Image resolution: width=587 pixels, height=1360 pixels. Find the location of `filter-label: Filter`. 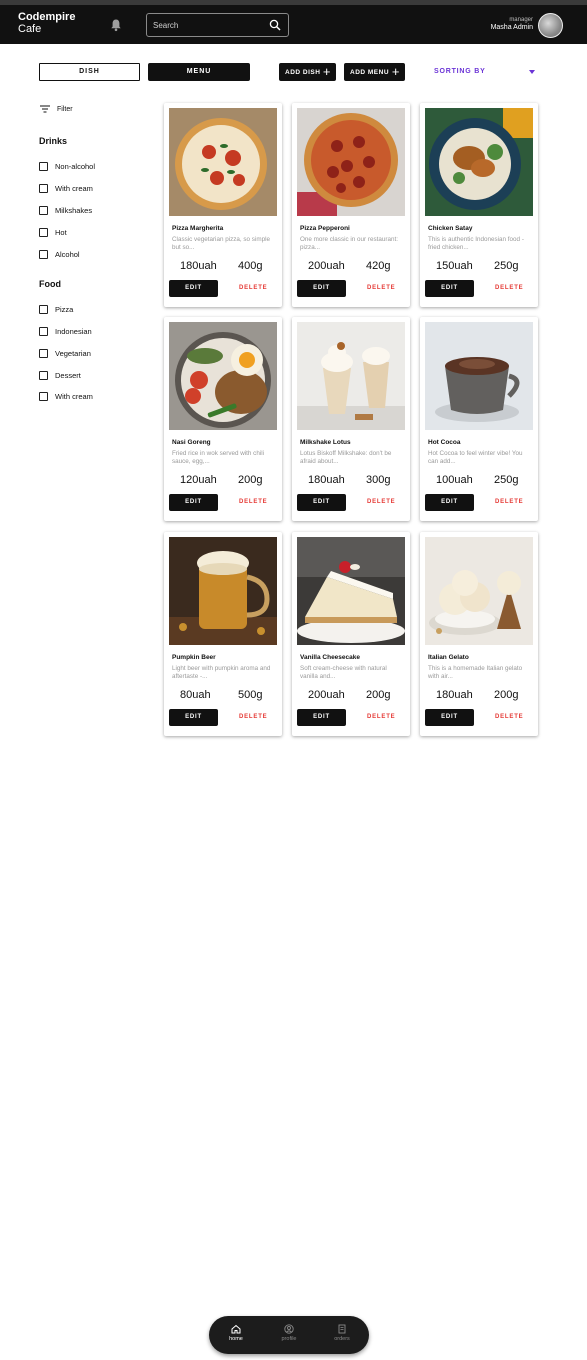

filter-label: Filter is located at coordinates (65, 109).